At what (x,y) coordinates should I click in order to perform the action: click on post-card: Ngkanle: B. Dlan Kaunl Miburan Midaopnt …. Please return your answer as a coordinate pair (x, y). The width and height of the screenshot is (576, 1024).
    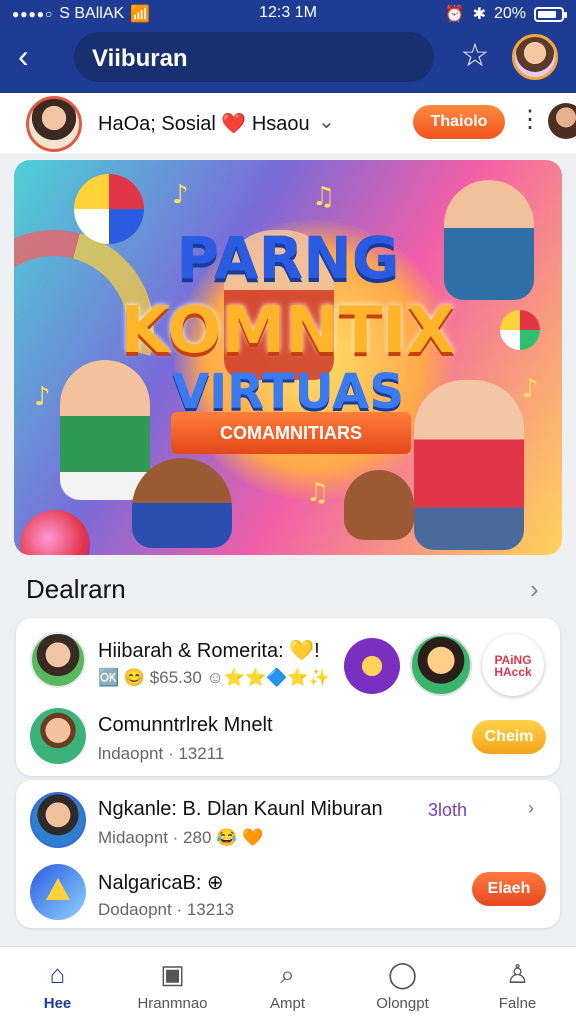
    Looking at the image, I should click on (288, 854).